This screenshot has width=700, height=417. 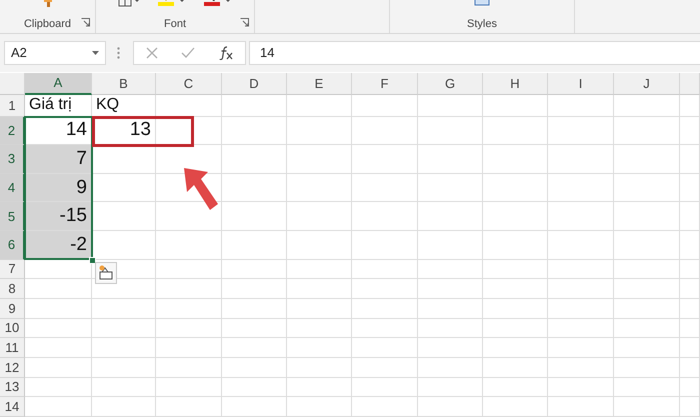 What do you see at coordinates (95, 52) in the screenshot?
I see `dropdown-caret-icon` at bounding box center [95, 52].